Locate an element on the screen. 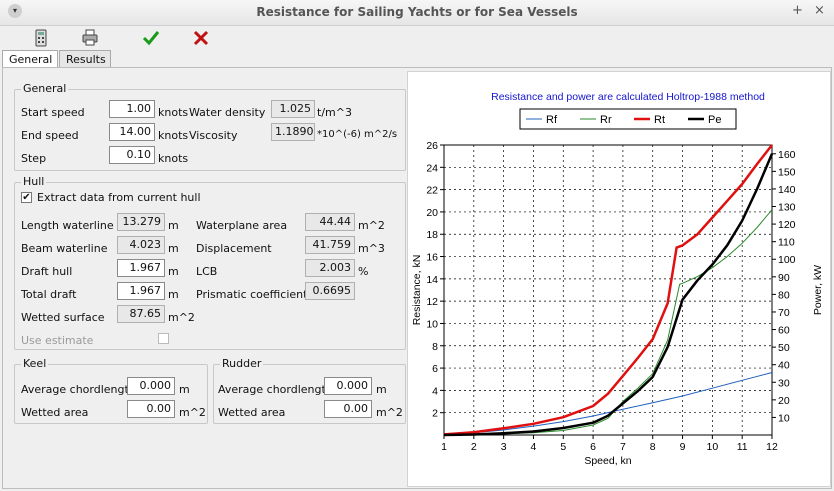 The height and width of the screenshot is (491, 834). length-waterline-label: Length waterline is located at coordinates (67, 225).